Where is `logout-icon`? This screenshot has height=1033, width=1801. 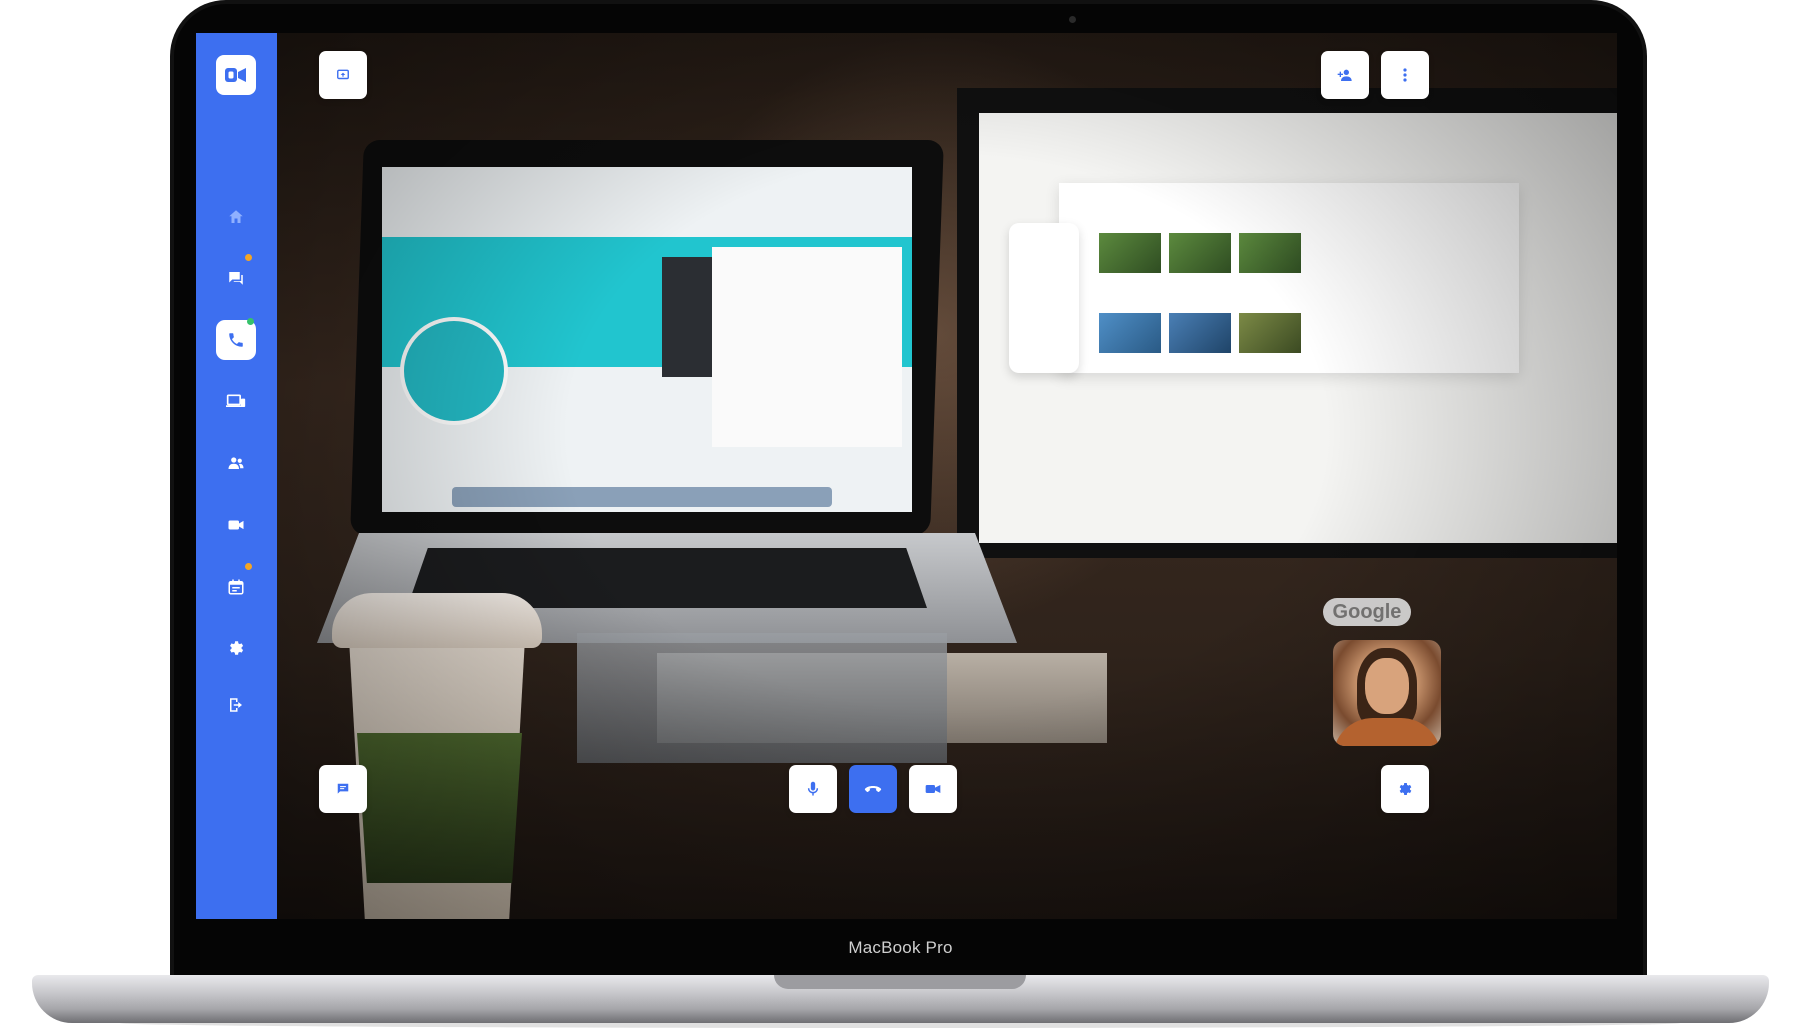 logout-icon is located at coordinates (236, 705).